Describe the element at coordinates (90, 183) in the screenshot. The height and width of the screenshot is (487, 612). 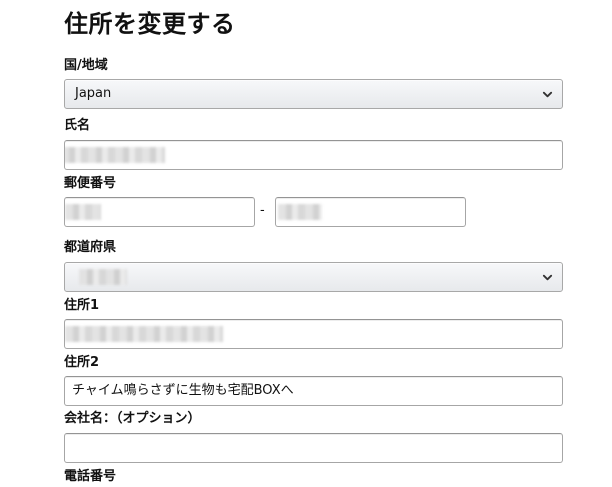
I see `postal-code-label: 郵便番号` at that location.